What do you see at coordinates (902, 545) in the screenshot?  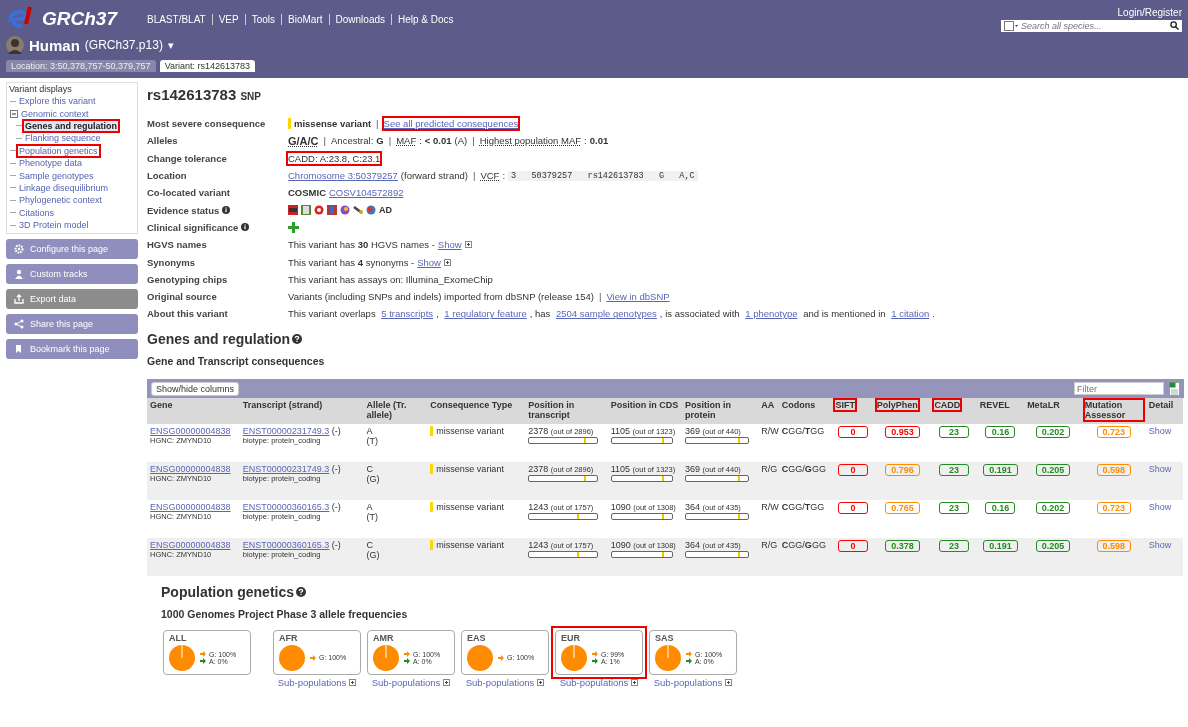 I see `score-badge: 0.378` at bounding box center [902, 545].